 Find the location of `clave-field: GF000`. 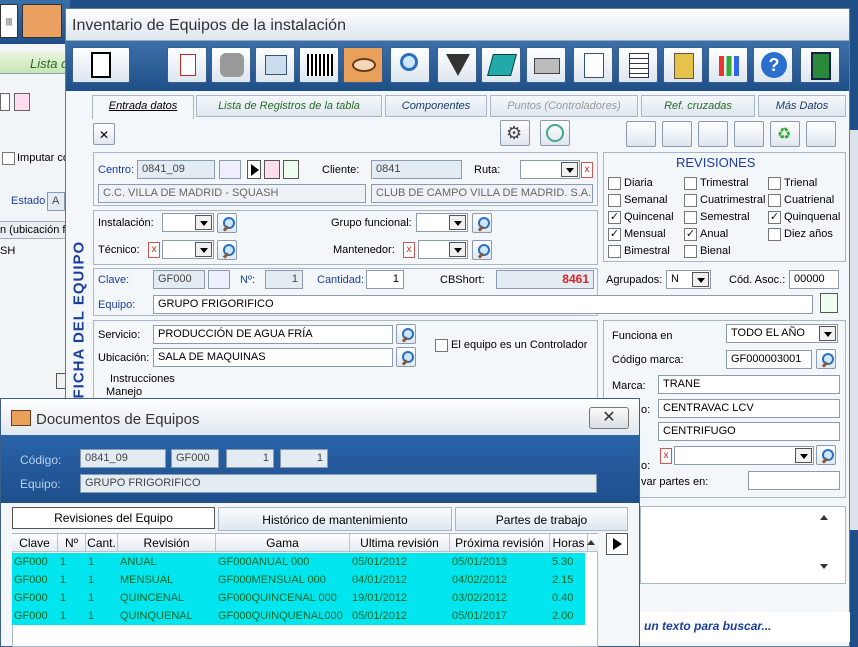

clave-field: GF000 is located at coordinates (179, 279).